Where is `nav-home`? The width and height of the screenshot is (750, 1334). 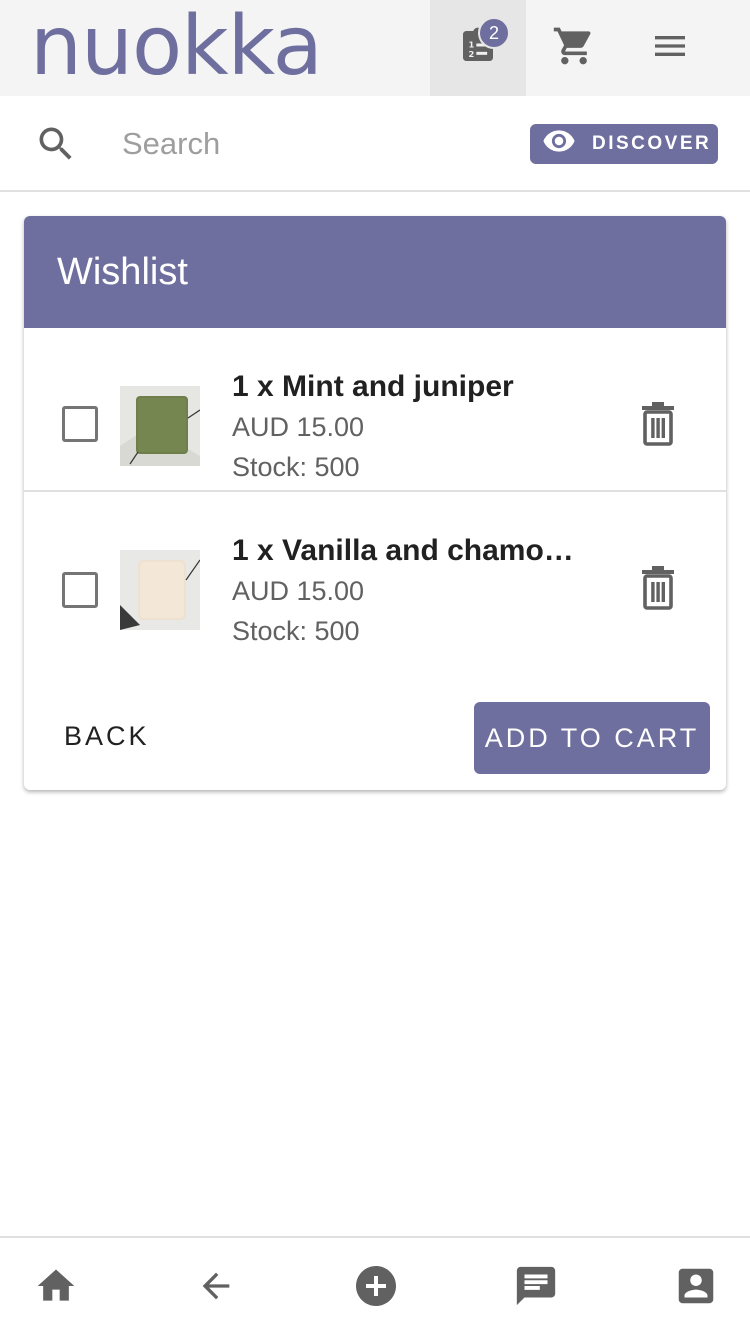 nav-home is located at coordinates (56, 1288).